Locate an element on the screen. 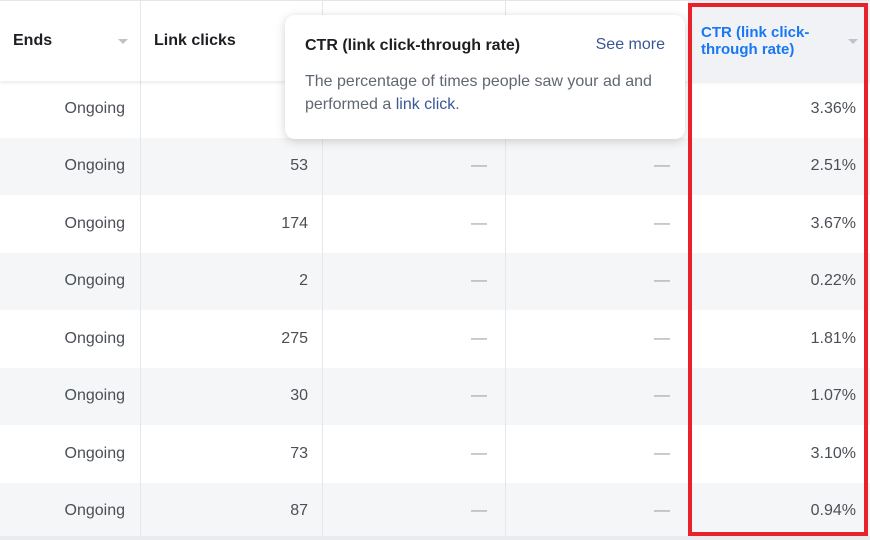  link-clicks-cell: 30 is located at coordinates (232, 396).